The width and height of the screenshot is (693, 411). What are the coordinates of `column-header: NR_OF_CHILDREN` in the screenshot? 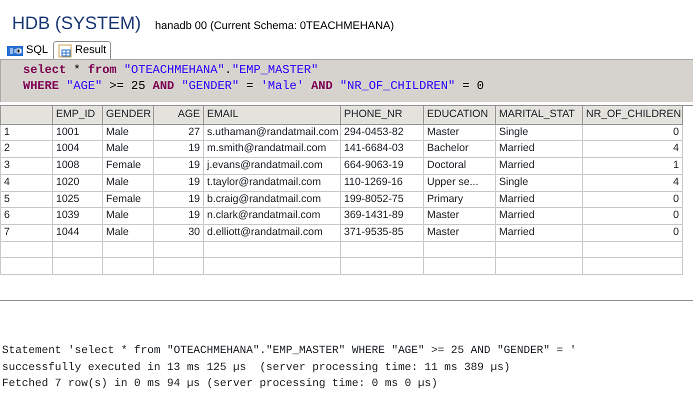 It's located at (632, 115).